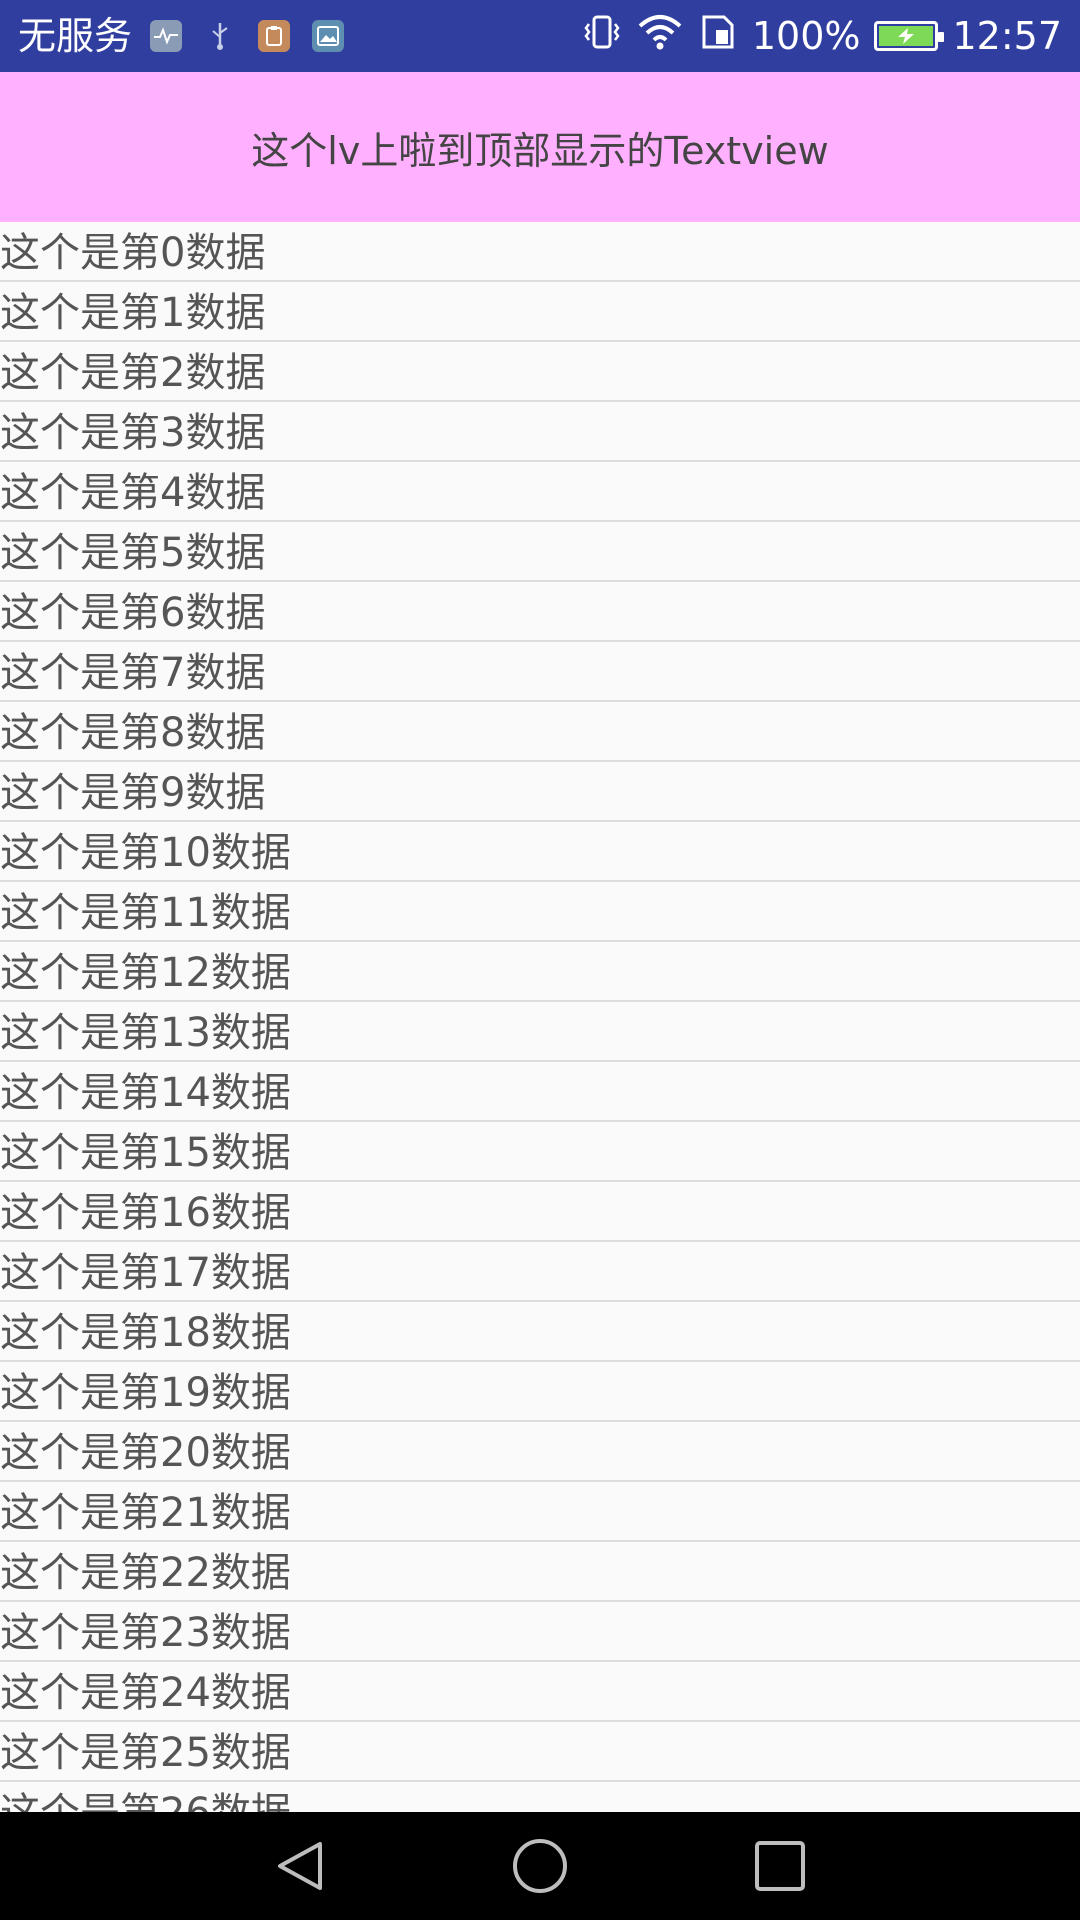  Describe the element at coordinates (718, 36) in the screenshot. I see `sim-card-icon` at that location.